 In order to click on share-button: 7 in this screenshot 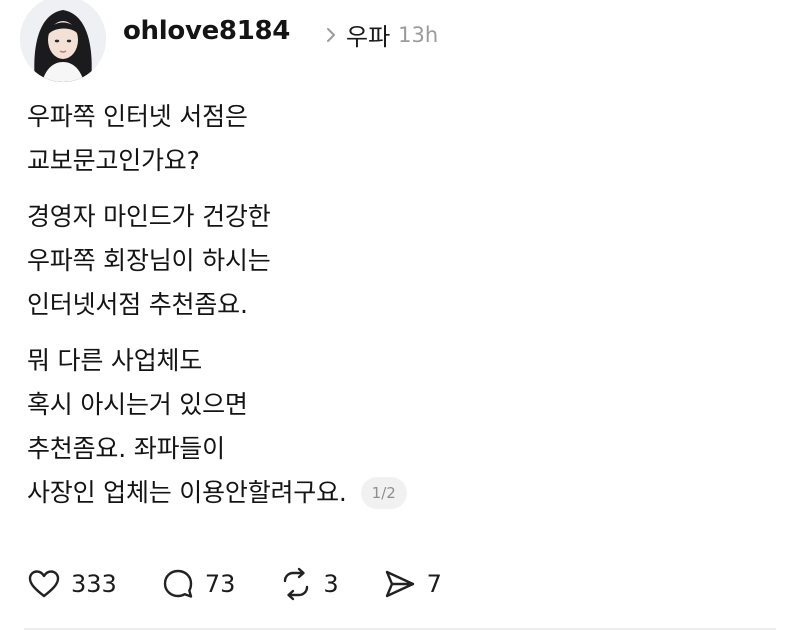, I will do `click(412, 584)`.